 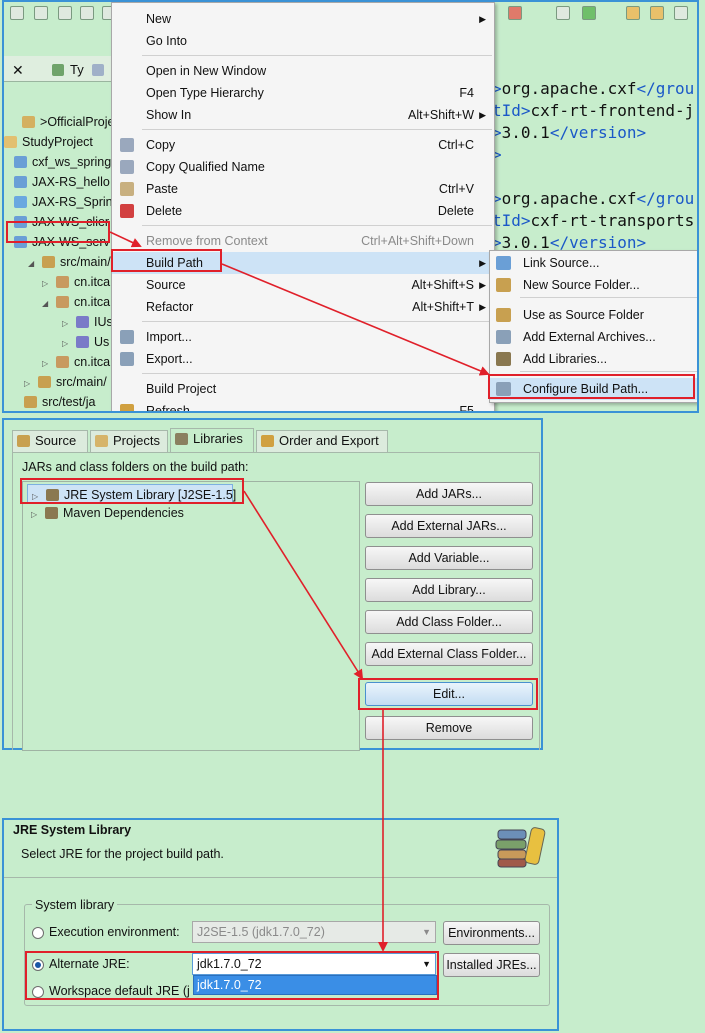 What do you see at coordinates (355, 319) in the screenshot?
I see `arrow-build-path-to-configure` at bounding box center [355, 319].